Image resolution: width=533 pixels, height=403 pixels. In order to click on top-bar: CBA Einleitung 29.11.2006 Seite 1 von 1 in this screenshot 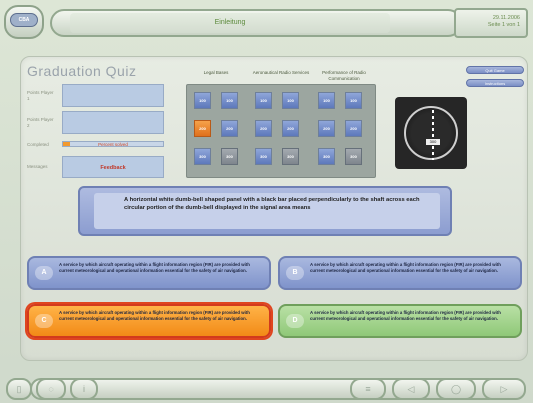, I will do `click(266, 23)`.